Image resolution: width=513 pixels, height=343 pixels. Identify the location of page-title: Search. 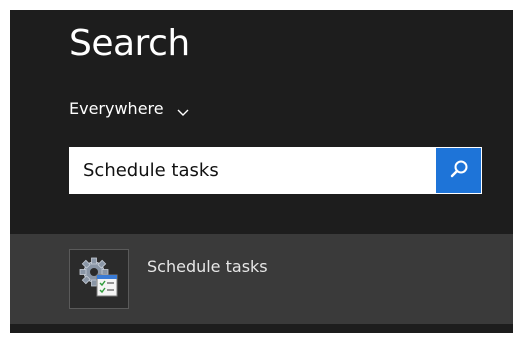
(129, 43).